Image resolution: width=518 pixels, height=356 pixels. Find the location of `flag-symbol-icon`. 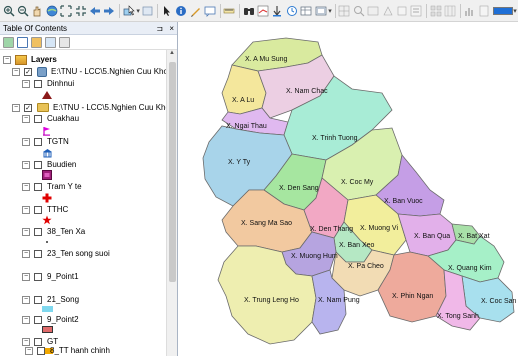

flag-symbol-icon is located at coordinates (46, 131).